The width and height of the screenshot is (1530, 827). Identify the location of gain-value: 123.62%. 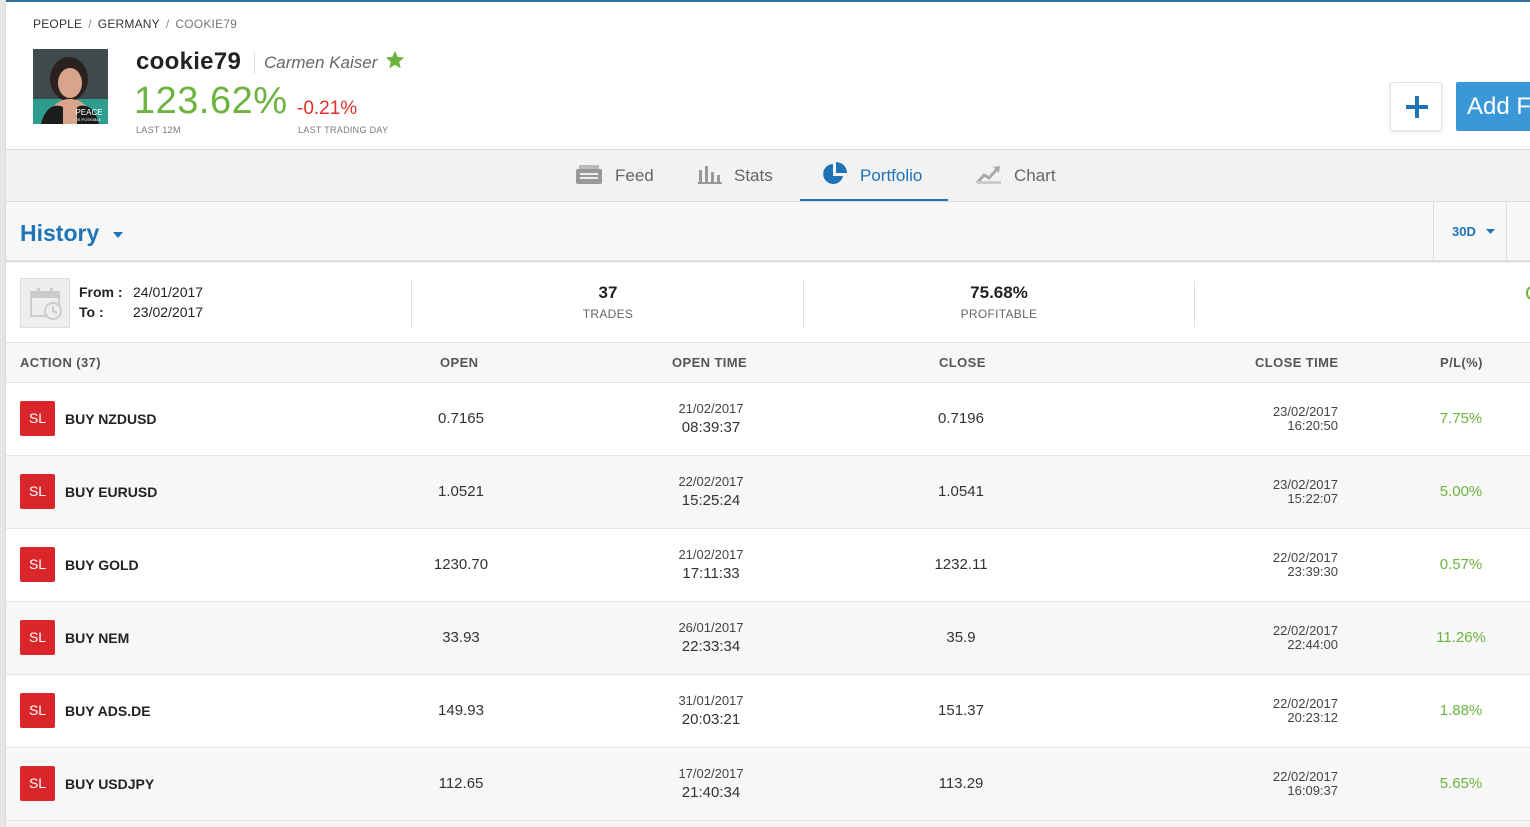
(211, 101).